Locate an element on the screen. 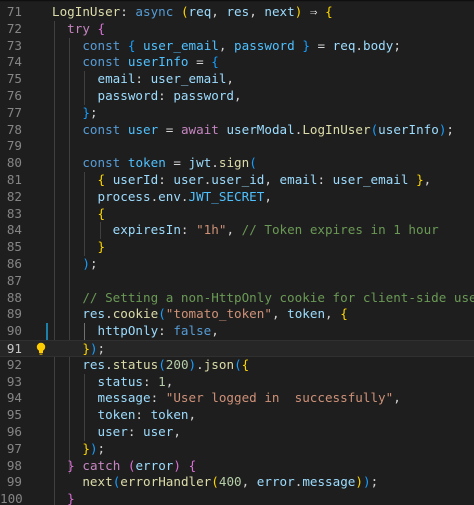 Image resolution: width=474 pixels, height=505 pixels. line-number: 93 is located at coordinates (14, 381).